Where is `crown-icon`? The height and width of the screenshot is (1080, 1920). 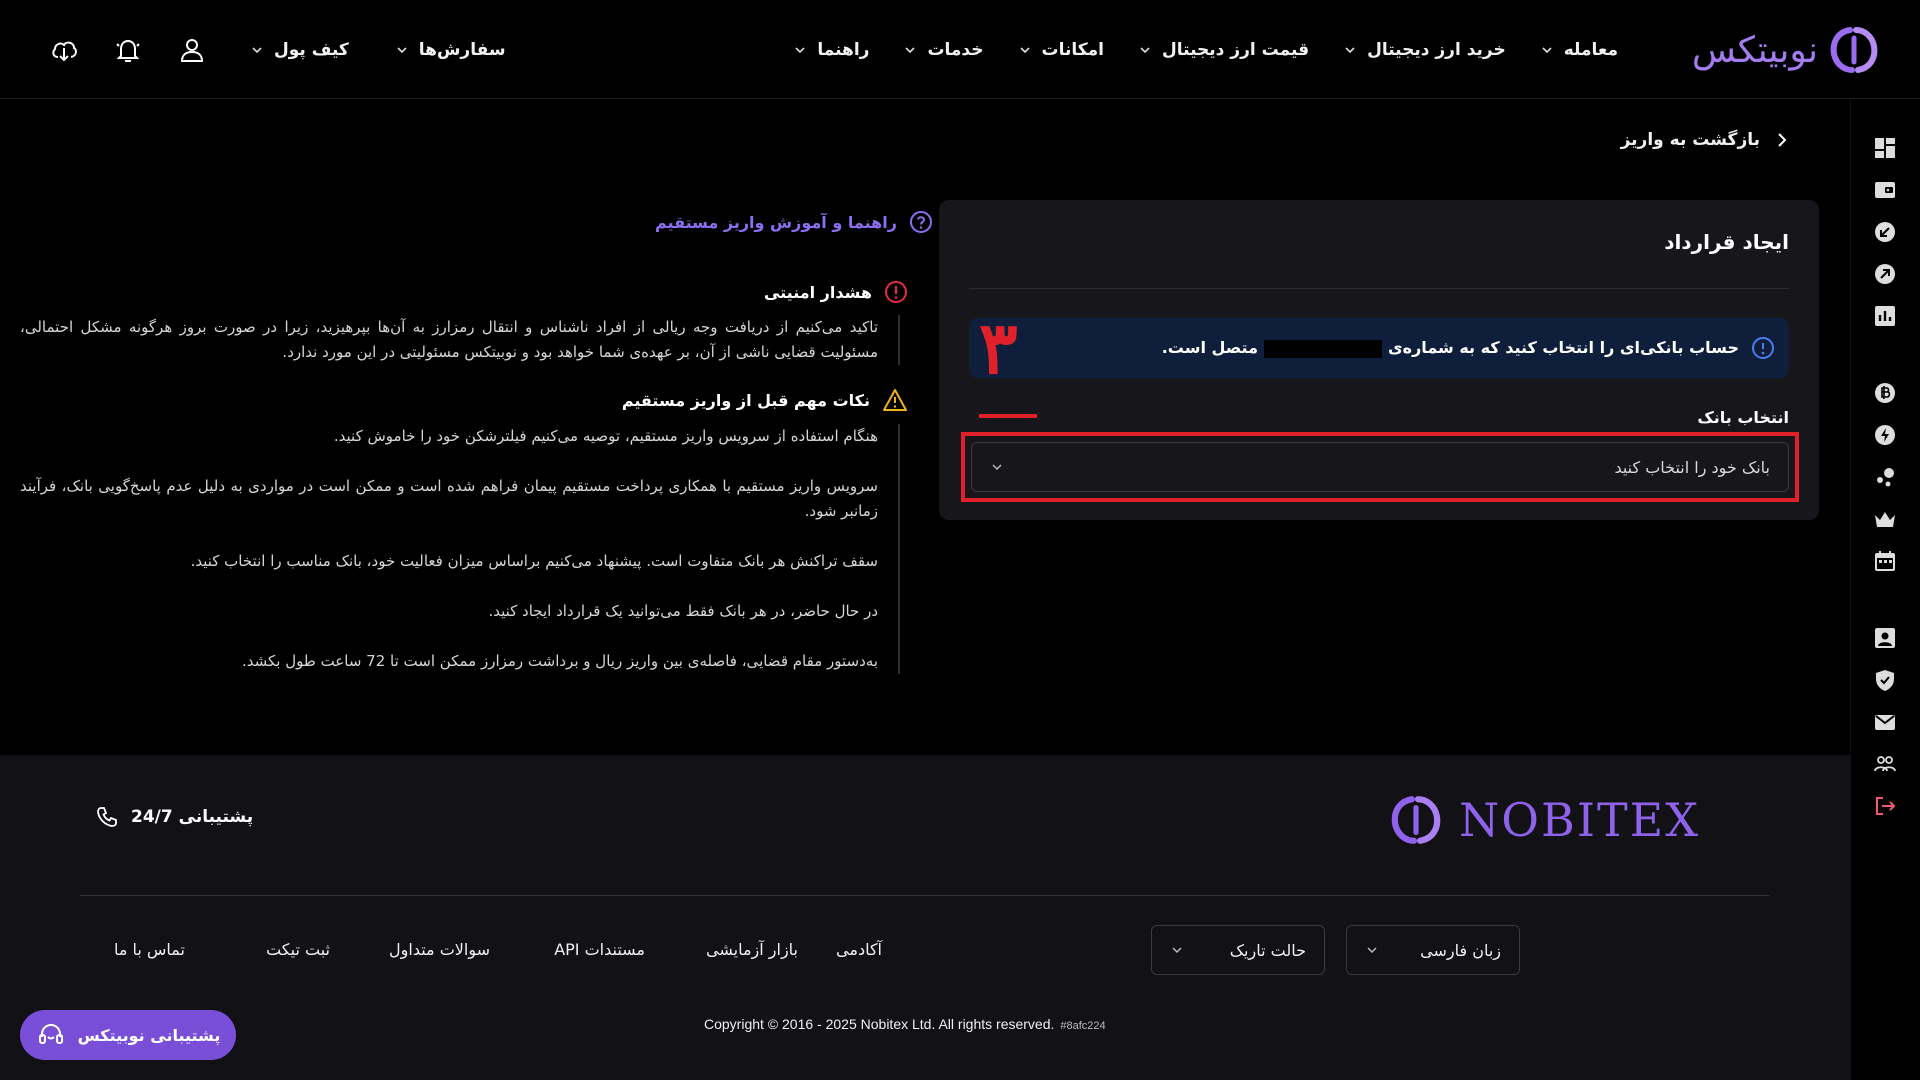 crown-icon is located at coordinates (1885, 519).